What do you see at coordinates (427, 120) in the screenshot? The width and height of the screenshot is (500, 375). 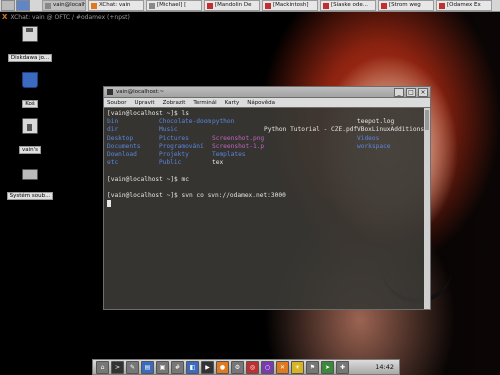 I see `scrollbar-thumb` at bounding box center [427, 120].